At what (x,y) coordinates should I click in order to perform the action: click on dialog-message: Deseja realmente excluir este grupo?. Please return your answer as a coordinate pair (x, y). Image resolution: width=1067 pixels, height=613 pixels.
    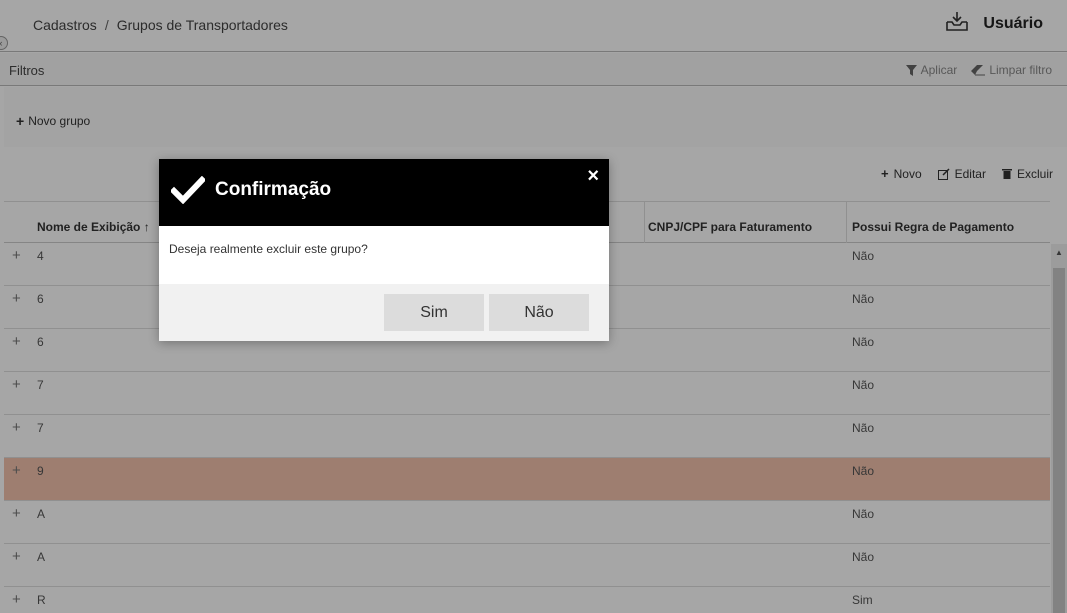
    Looking at the image, I should click on (268, 249).